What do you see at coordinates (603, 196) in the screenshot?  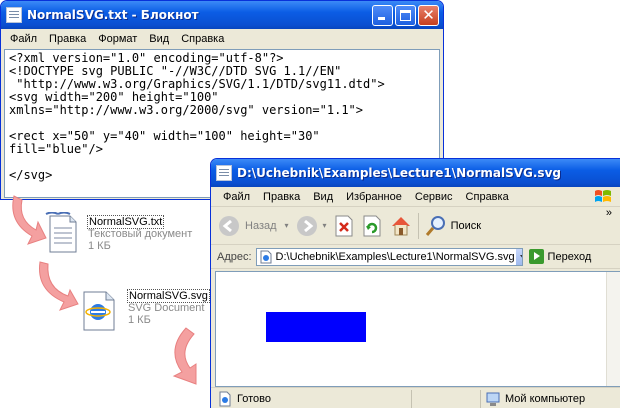 I see `windows-logo-icon` at bounding box center [603, 196].